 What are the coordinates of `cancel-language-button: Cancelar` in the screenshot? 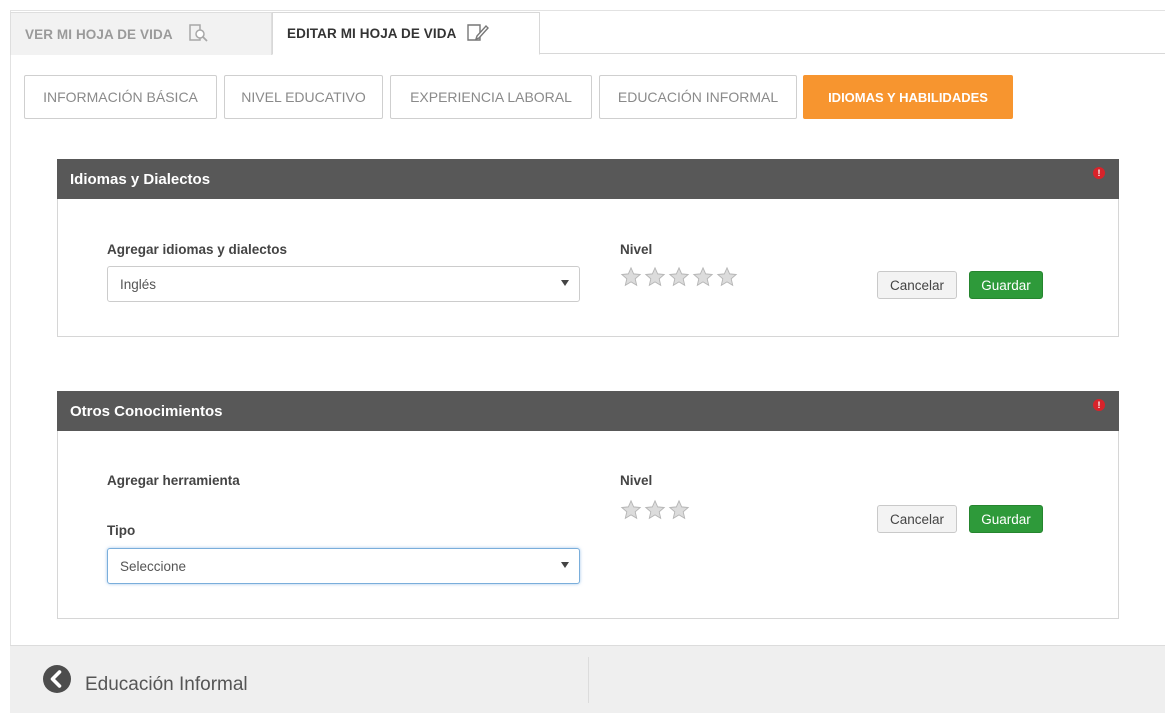 It's located at (917, 285).